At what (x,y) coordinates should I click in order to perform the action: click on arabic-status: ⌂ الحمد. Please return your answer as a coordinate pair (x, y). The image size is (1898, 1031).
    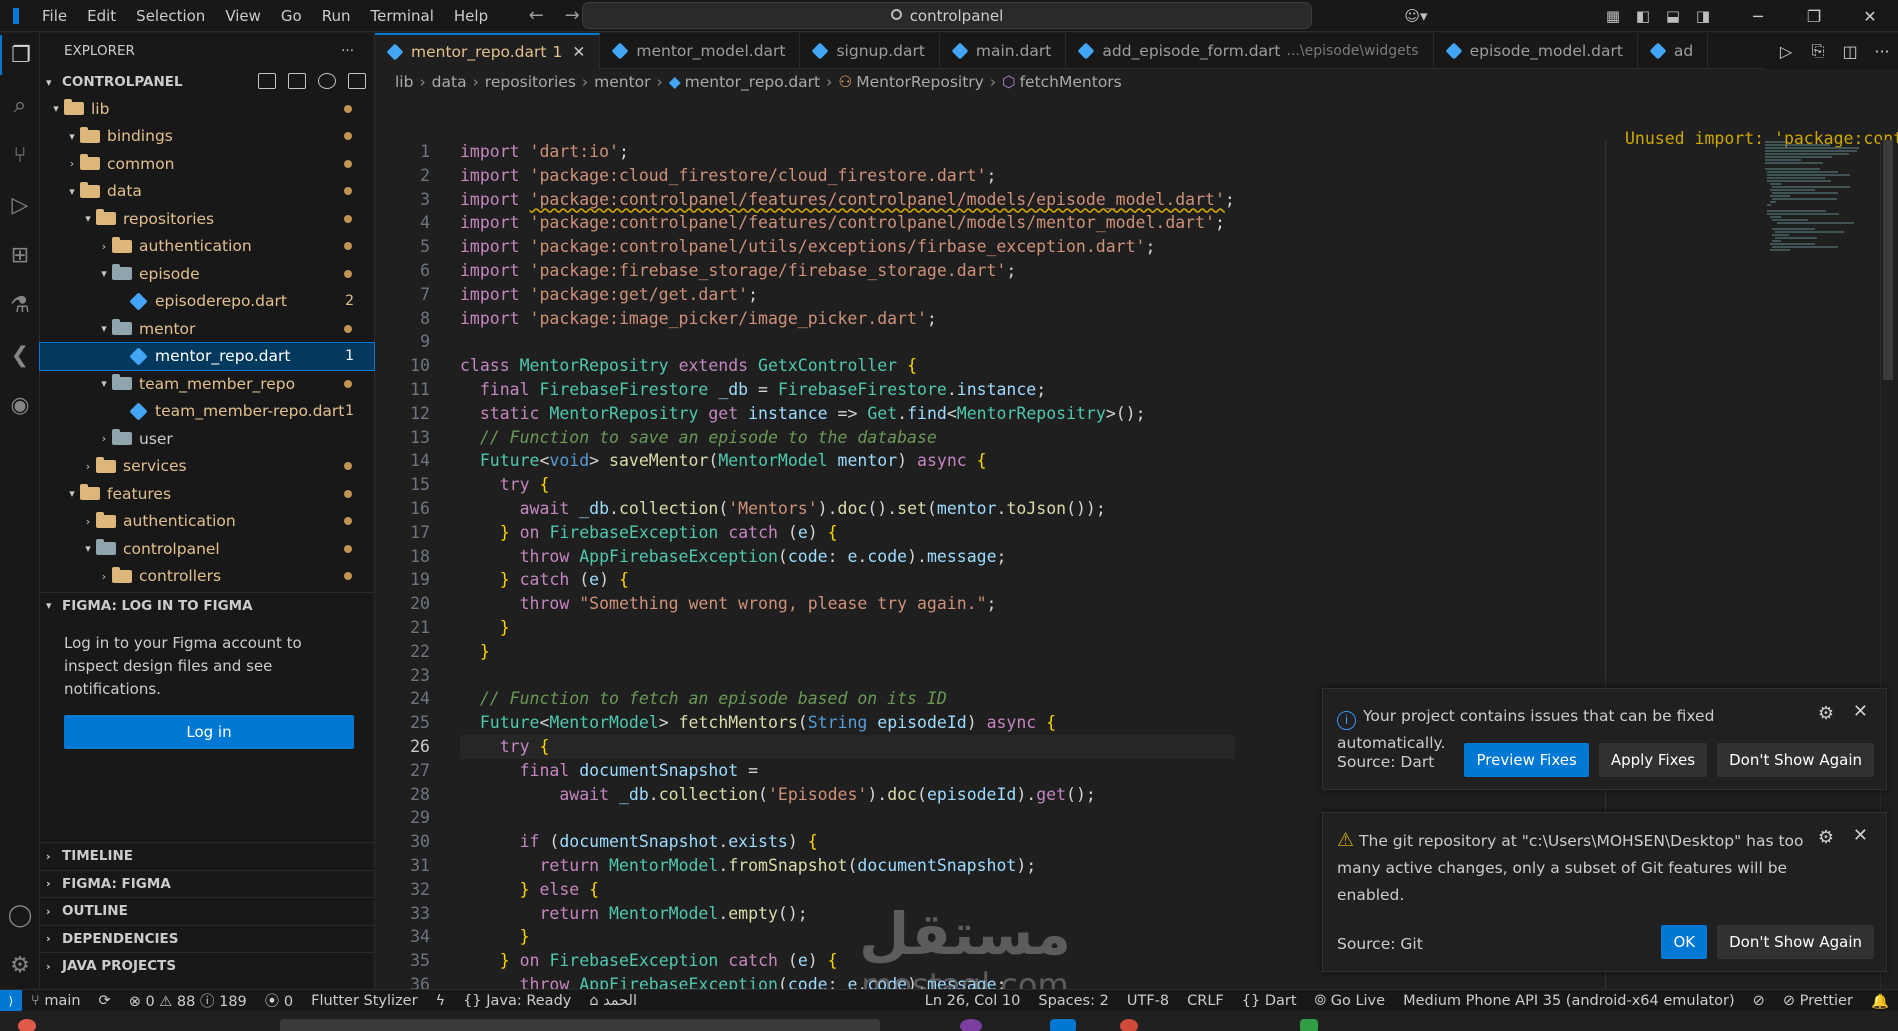
    Looking at the image, I should click on (613, 1001).